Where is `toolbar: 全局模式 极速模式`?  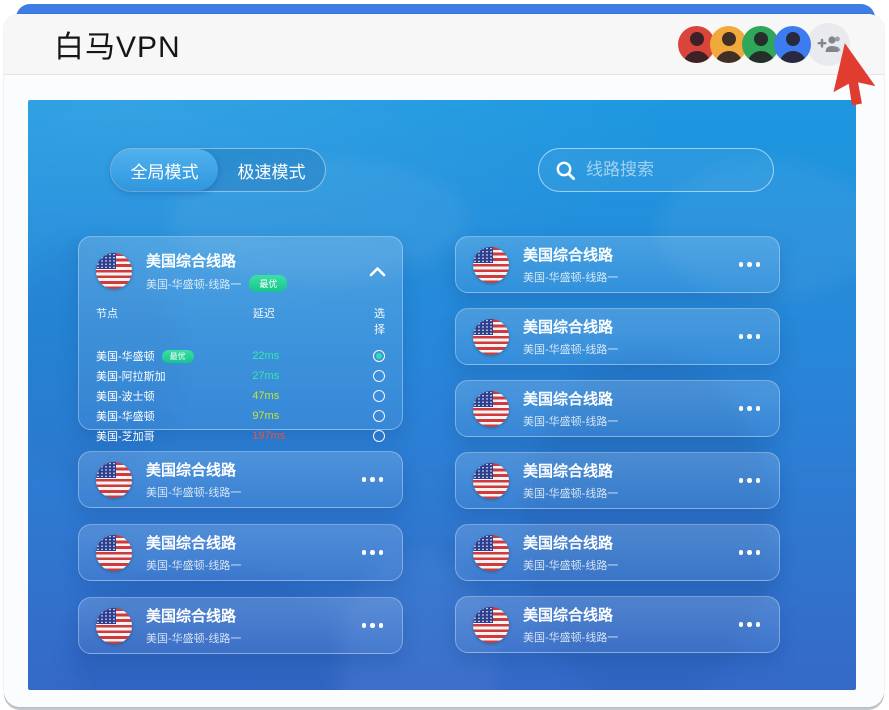 toolbar: 全局模式 极速模式 is located at coordinates (442, 170).